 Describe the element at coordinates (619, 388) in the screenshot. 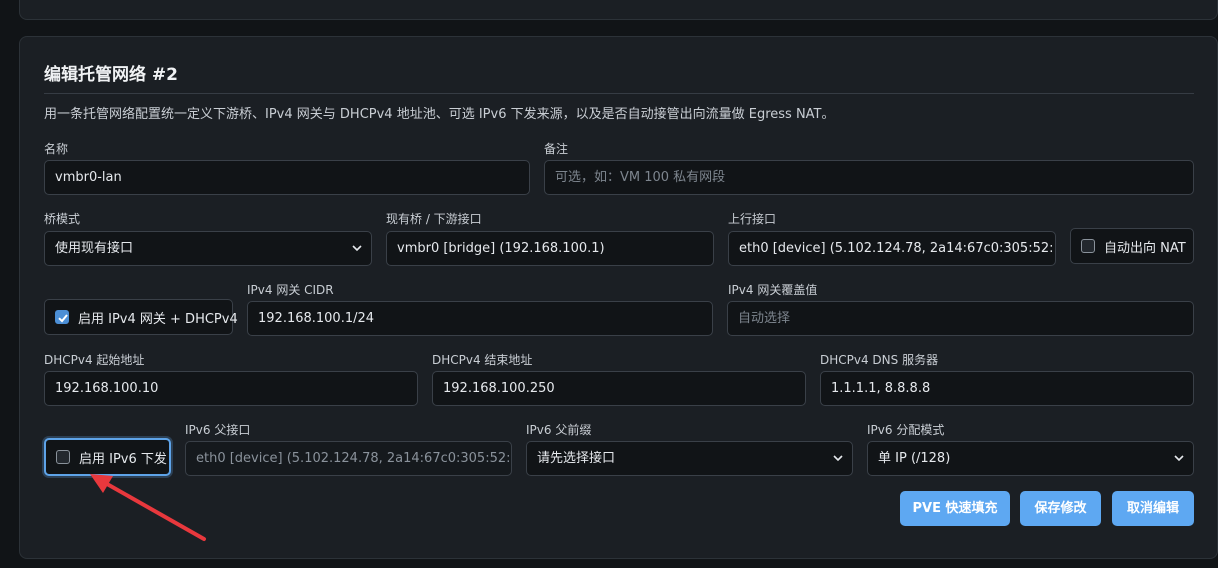

I see `dhcp-end-input: 192.168.100.250` at that location.